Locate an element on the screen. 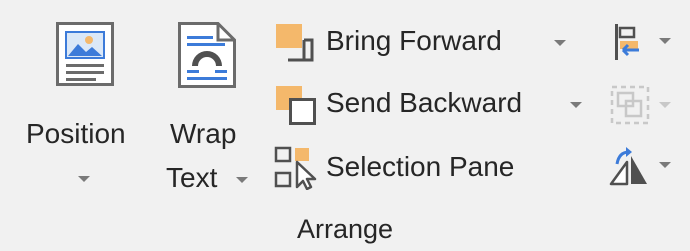 This screenshot has height=251, width=690. group-button is located at coordinates (641, 103).